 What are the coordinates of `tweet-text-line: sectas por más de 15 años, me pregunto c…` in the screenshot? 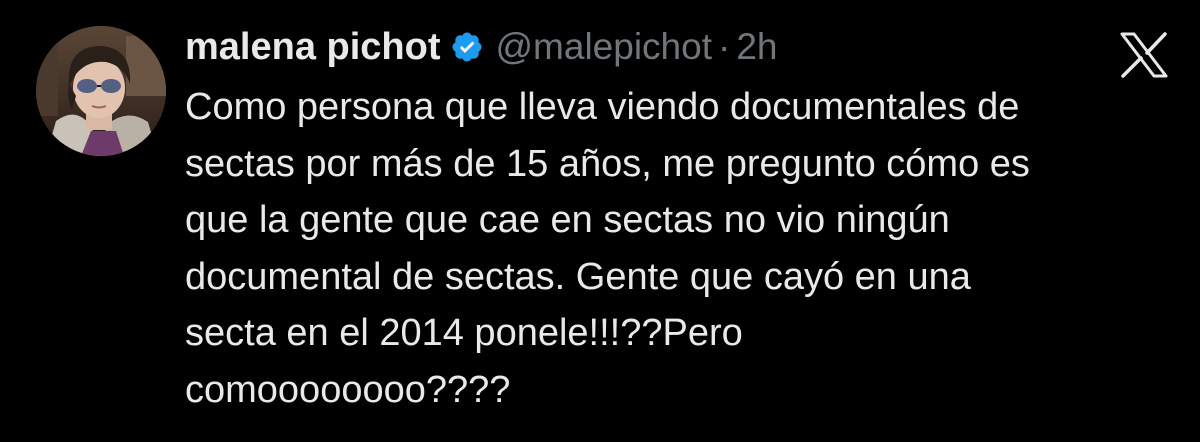 It's located at (607, 163).